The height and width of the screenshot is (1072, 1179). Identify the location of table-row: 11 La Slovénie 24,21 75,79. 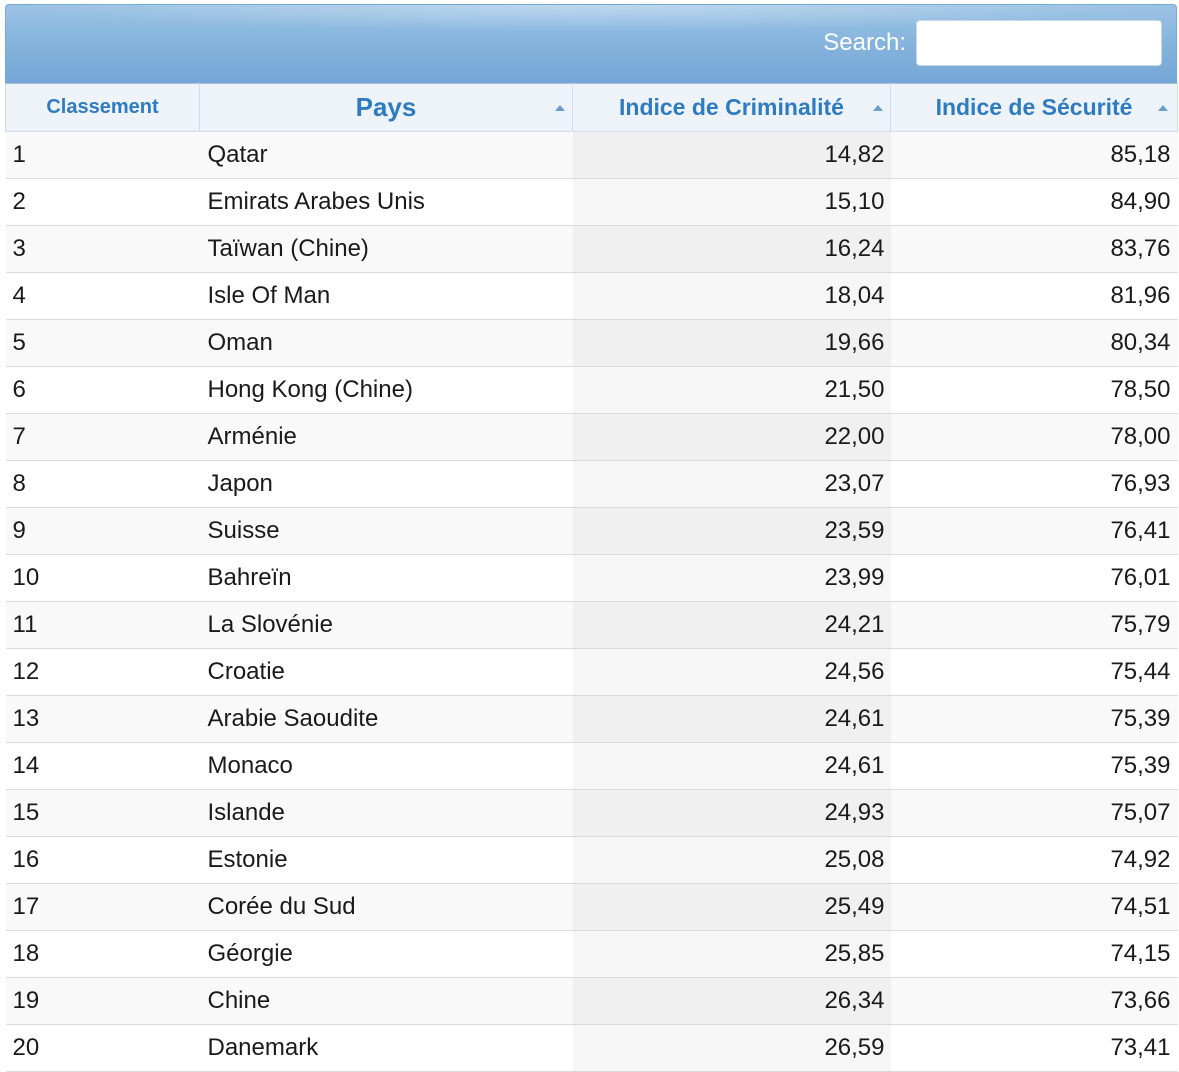
(591, 625).